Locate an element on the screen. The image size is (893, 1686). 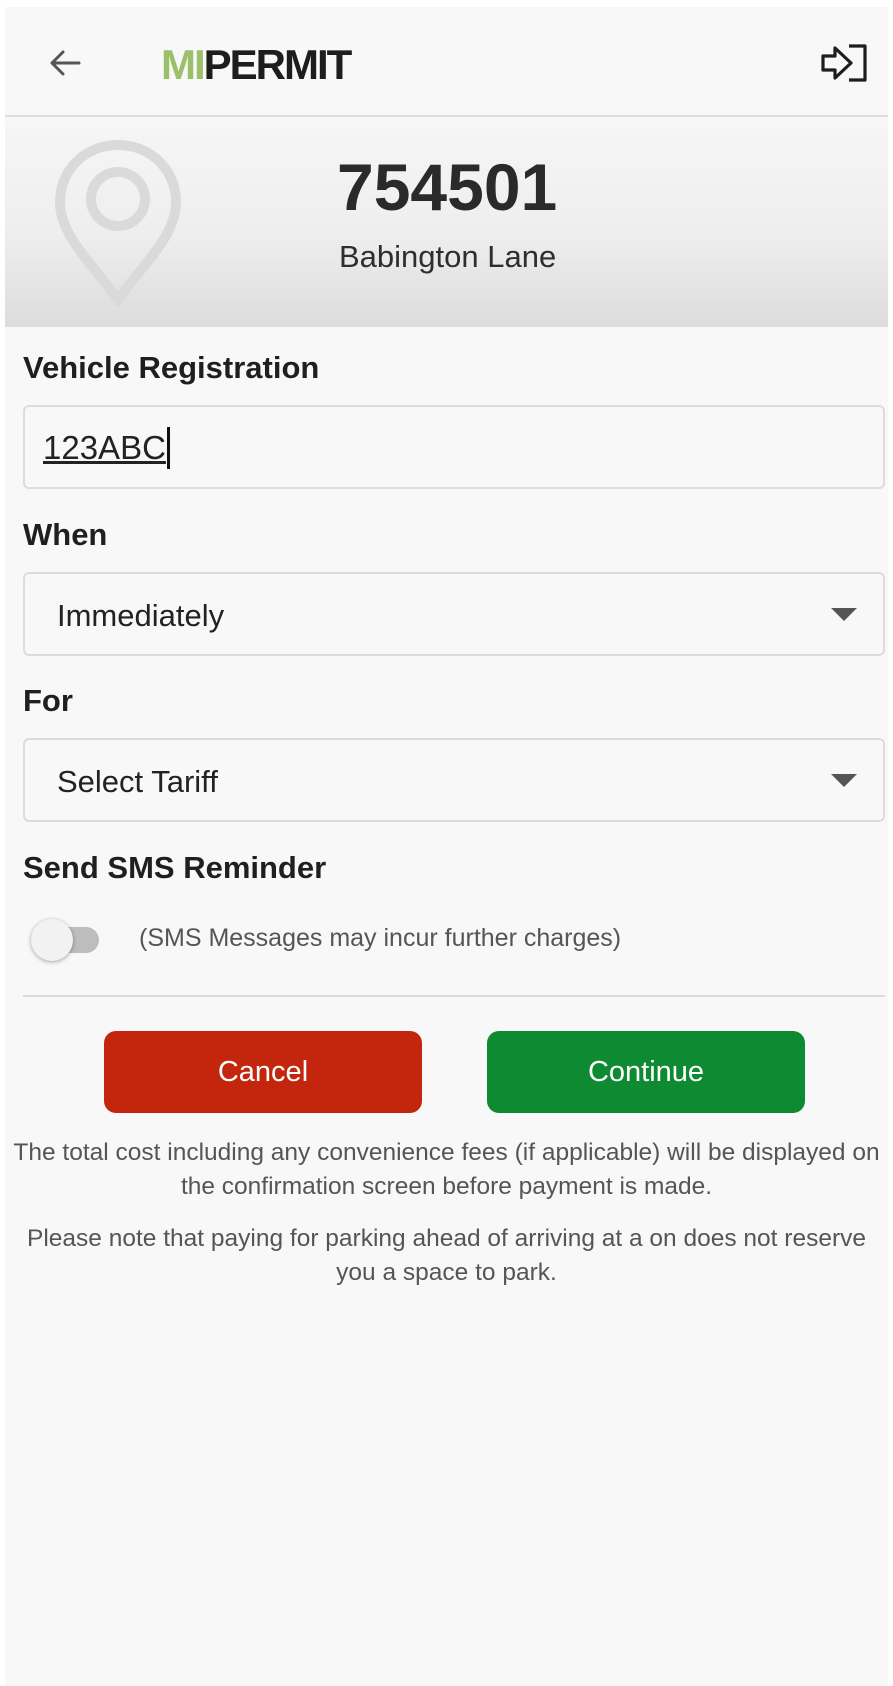
logout-icon is located at coordinates (844, 63).